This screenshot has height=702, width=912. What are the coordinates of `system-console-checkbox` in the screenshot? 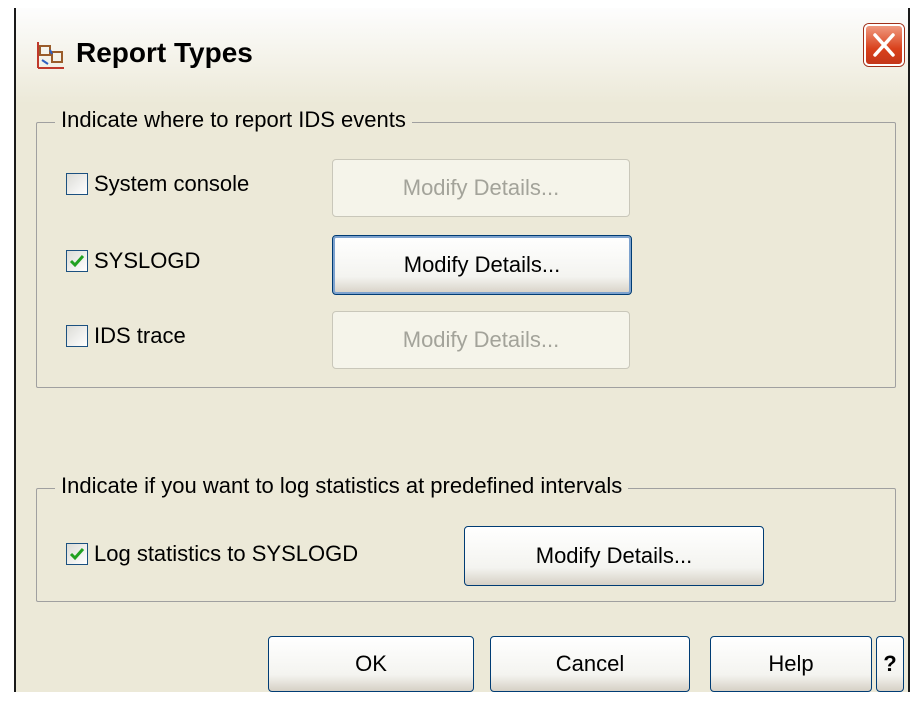 It's located at (77, 184).